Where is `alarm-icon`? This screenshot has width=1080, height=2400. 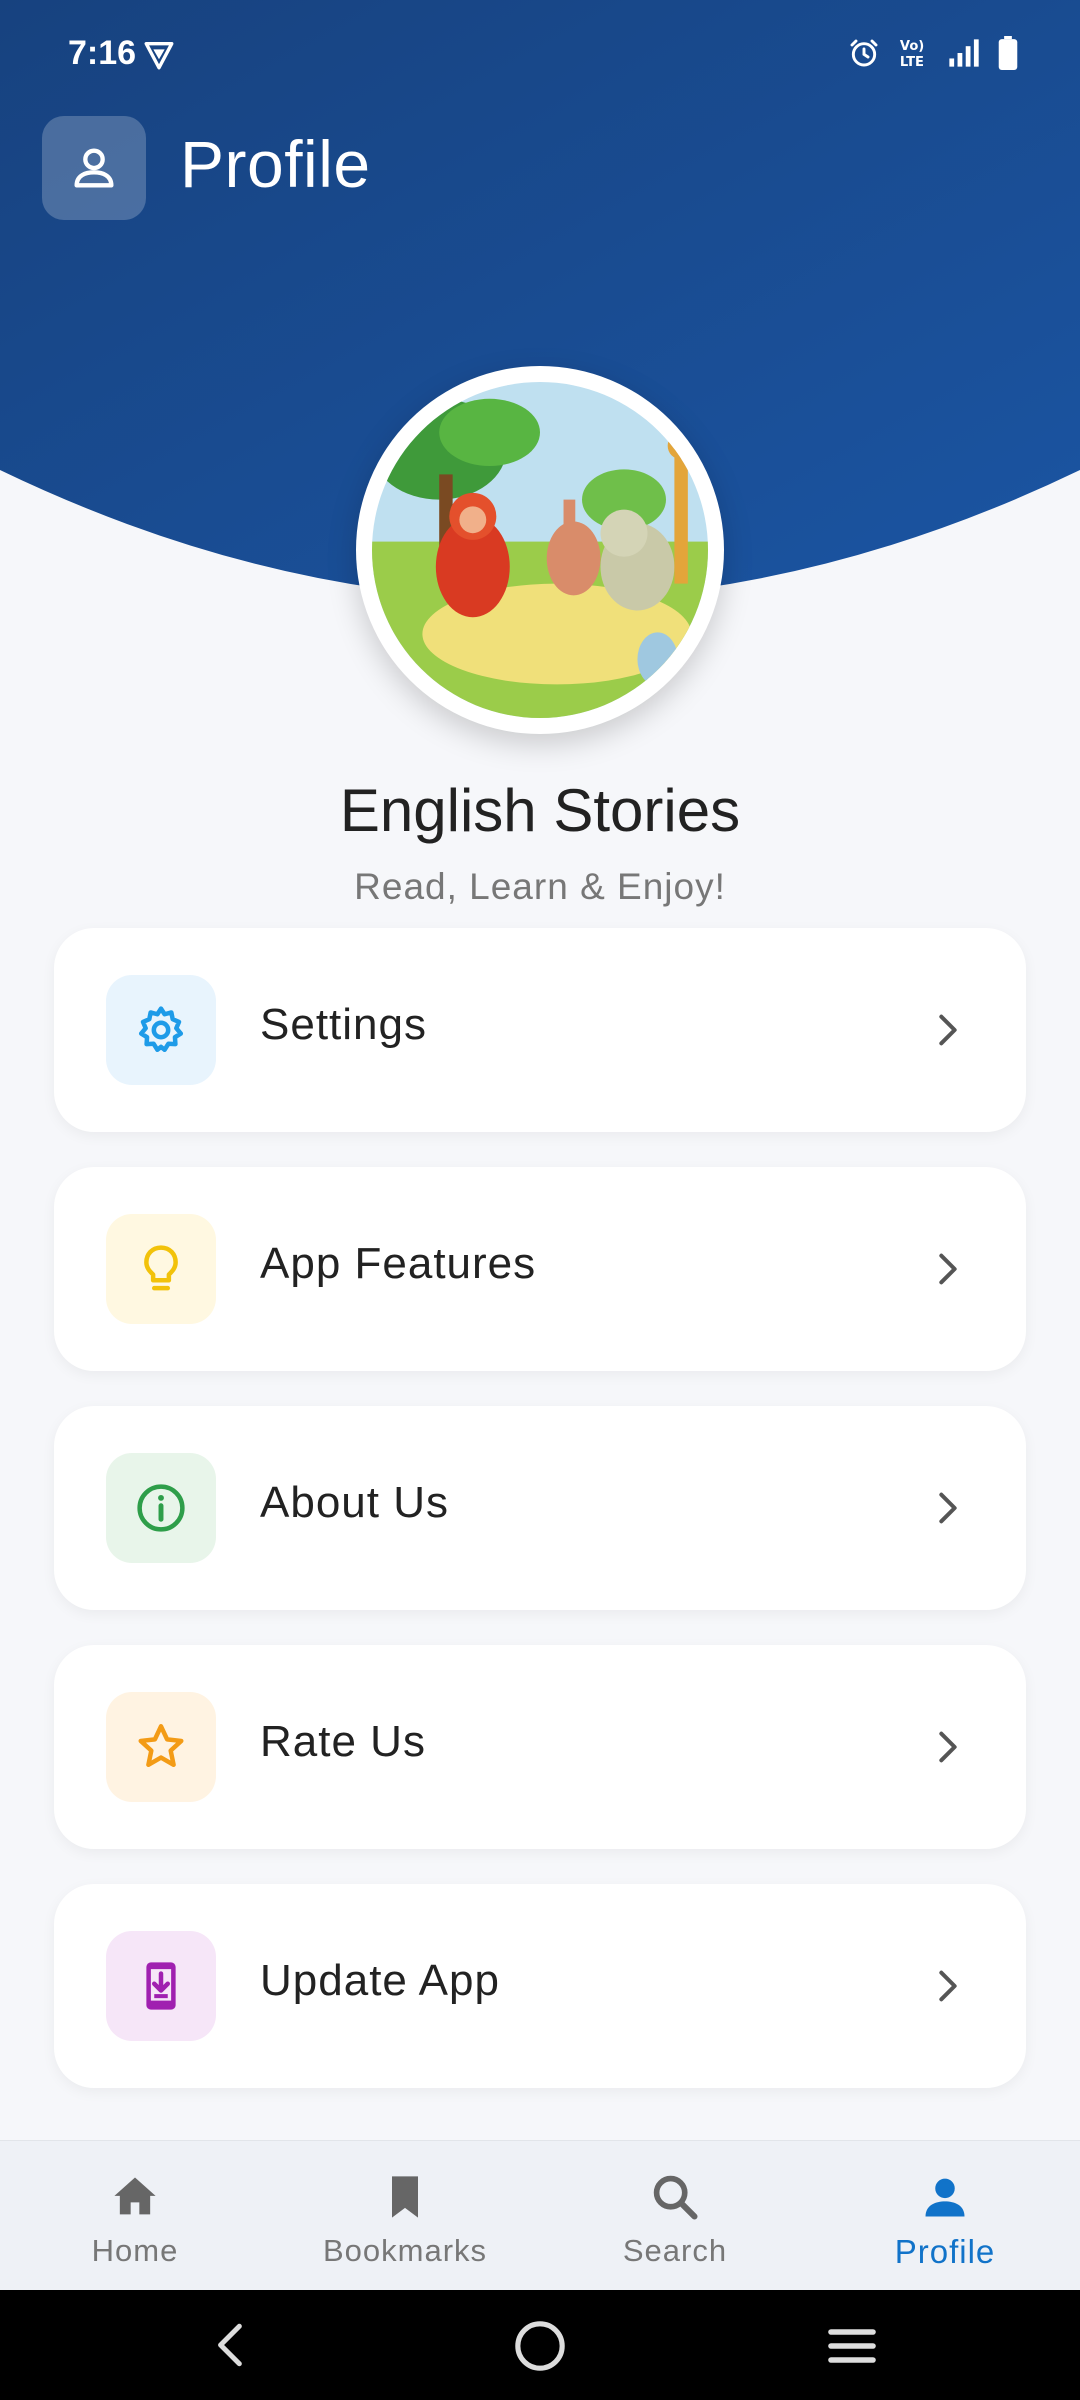 alarm-icon is located at coordinates (864, 53).